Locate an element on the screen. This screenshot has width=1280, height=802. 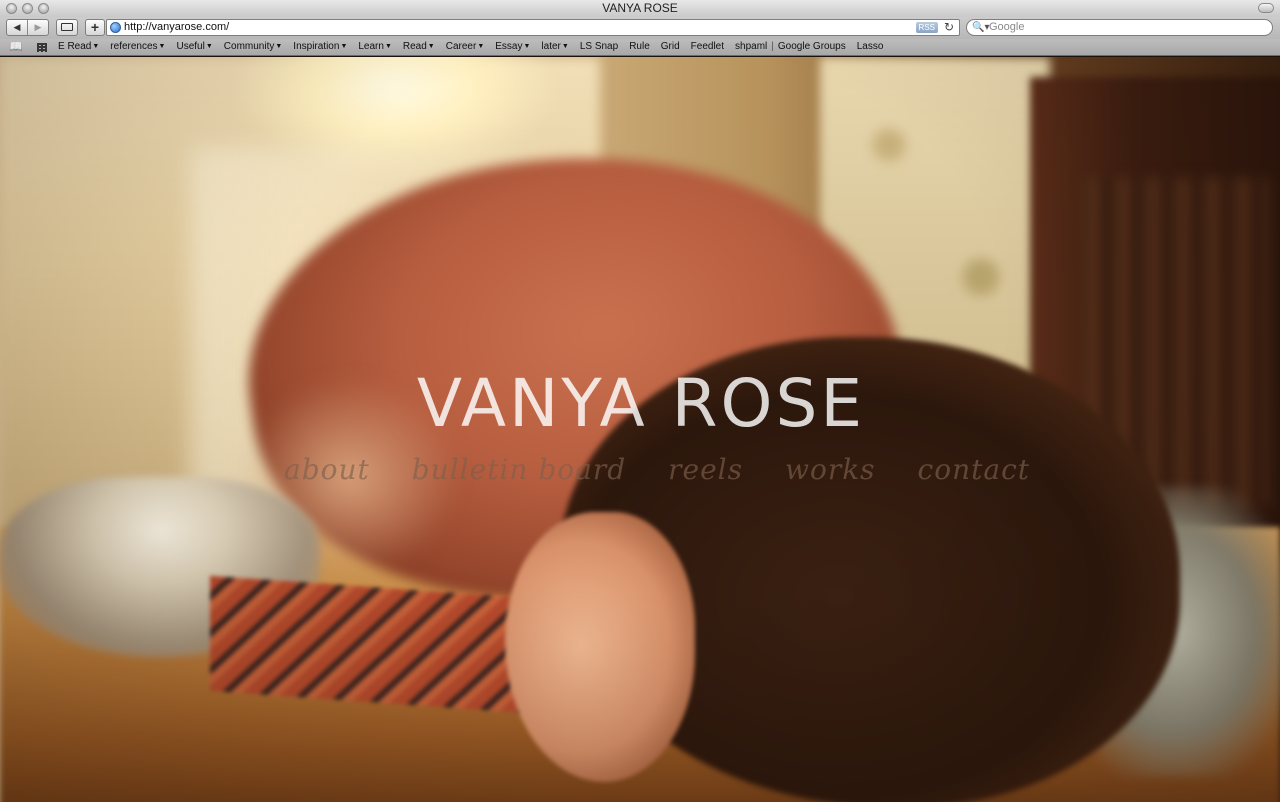
bookmark-read: Read▼ is located at coordinates (419, 47).